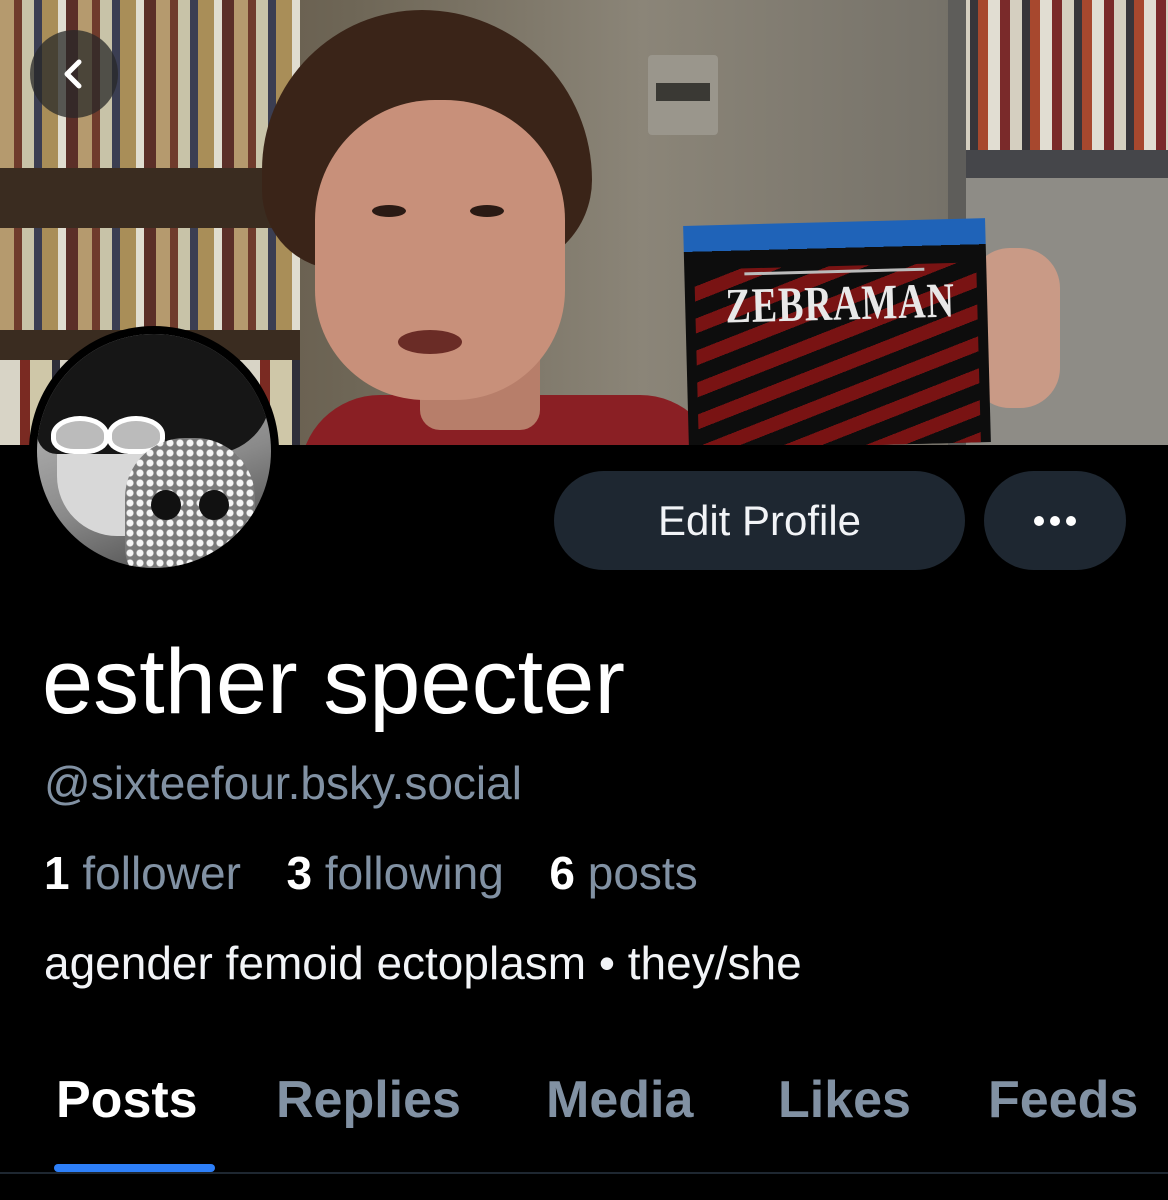  What do you see at coordinates (440, 250) in the screenshot?
I see `person-face` at bounding box center [440, 250].